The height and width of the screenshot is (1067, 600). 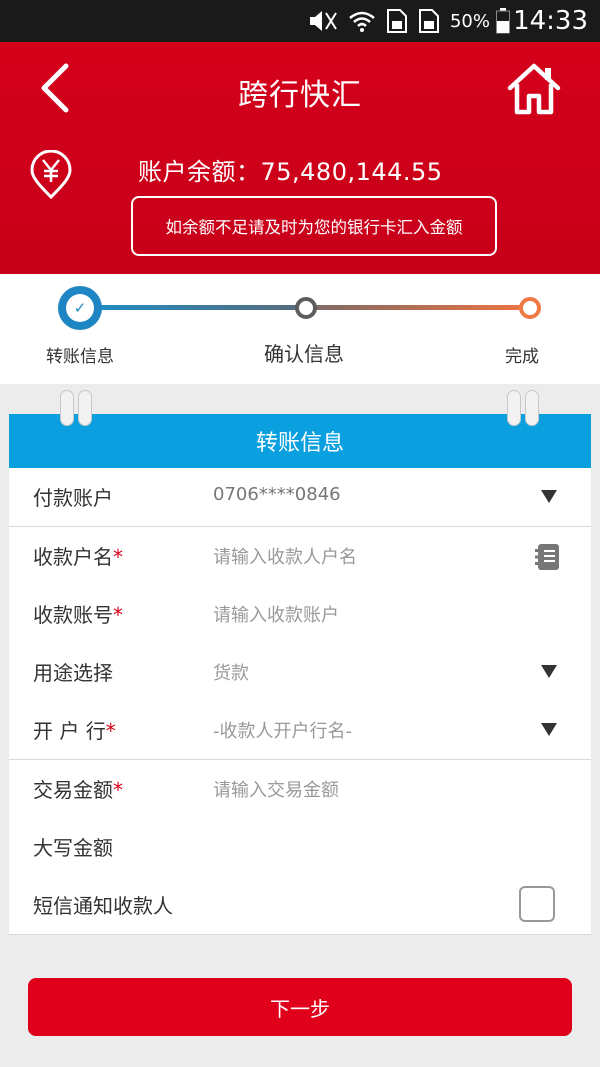 What do you see at coordinates (51, 175) in the screenshot?
I see `yen-location-icon` at bounding box center [51, 175].